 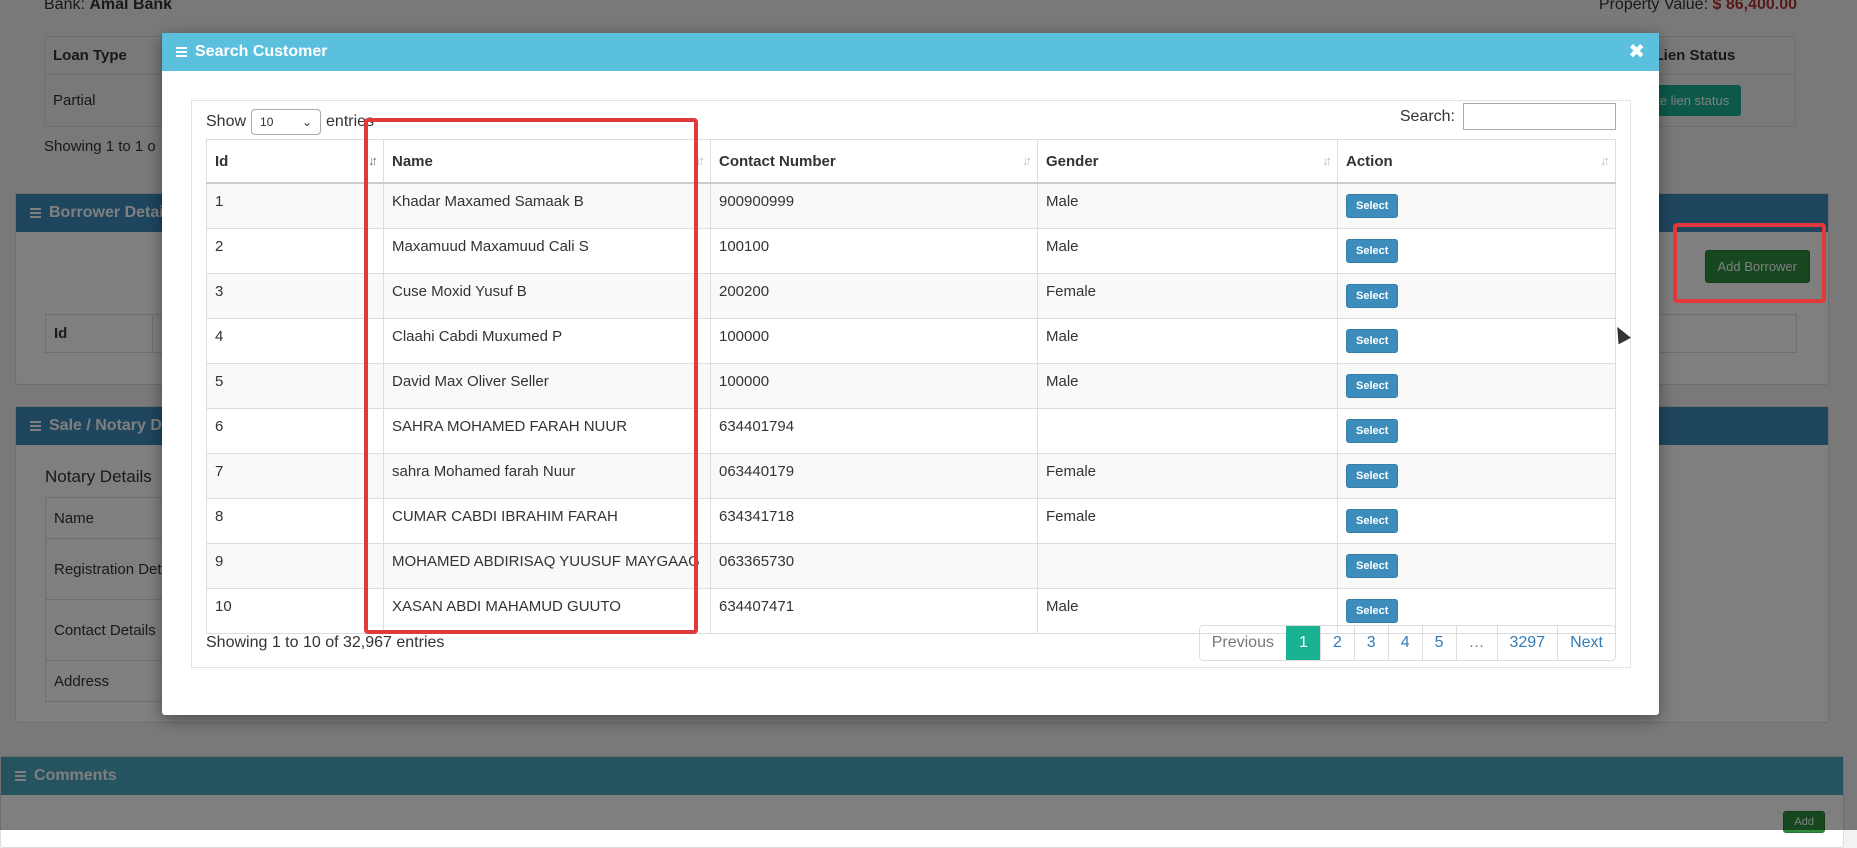 What do you see at coordinates (295, 205) in the screenshot?
I see `row-id-cell: 1` at bounding box center [295, 205].